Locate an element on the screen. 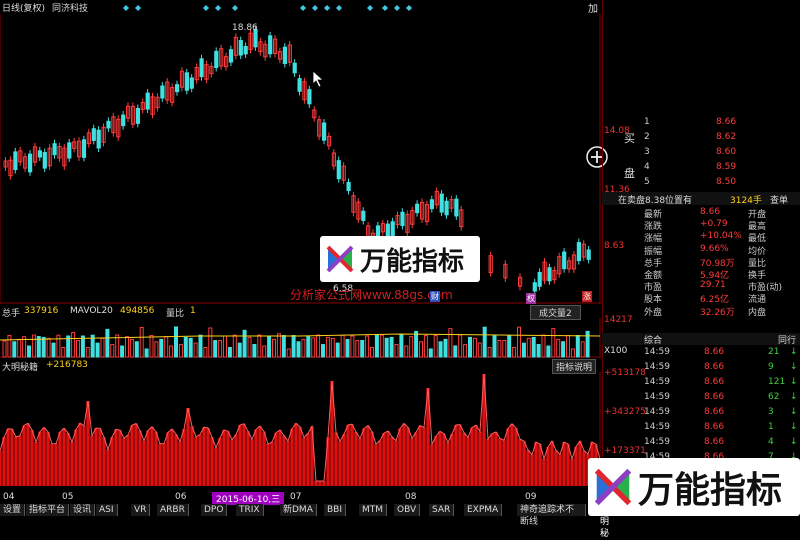 This screenshot has height=540, width=800. indicator-tab: MTM is located at coordinates (373, 510).